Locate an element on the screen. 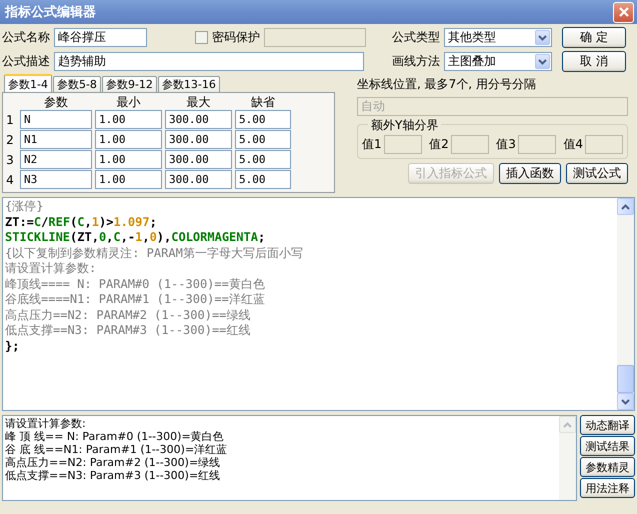 The height and width of the screenshot is (514, 637). output-line: 请设置计算参数: is located at coordinates (46, 423).